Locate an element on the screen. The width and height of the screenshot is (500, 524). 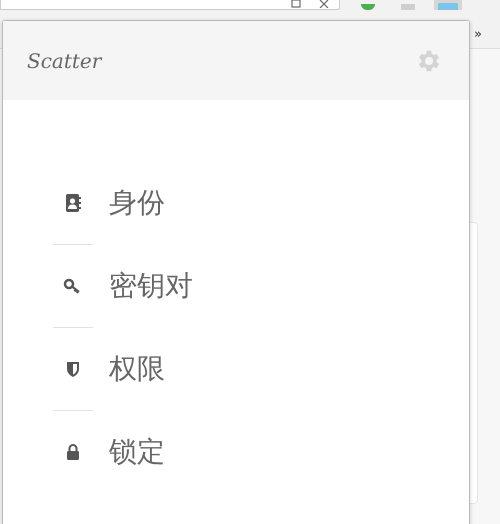
menu-item: 权限 is located at coordinates (208, 369).